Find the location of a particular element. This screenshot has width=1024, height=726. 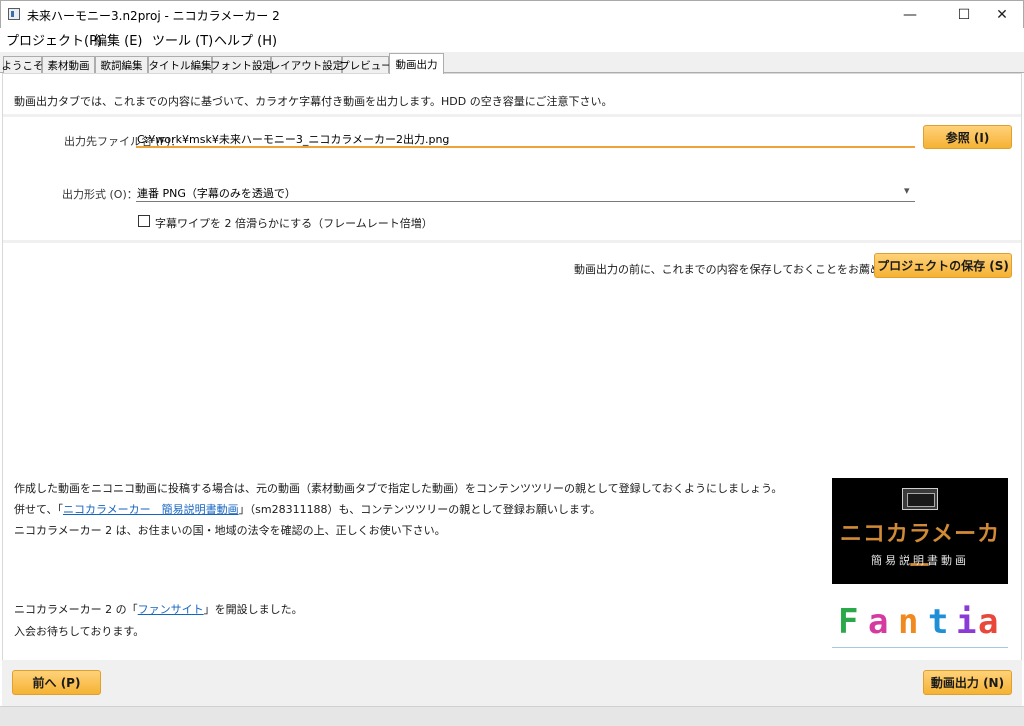

menu-tool: ツール (T) is located at coordinates (182, 39).